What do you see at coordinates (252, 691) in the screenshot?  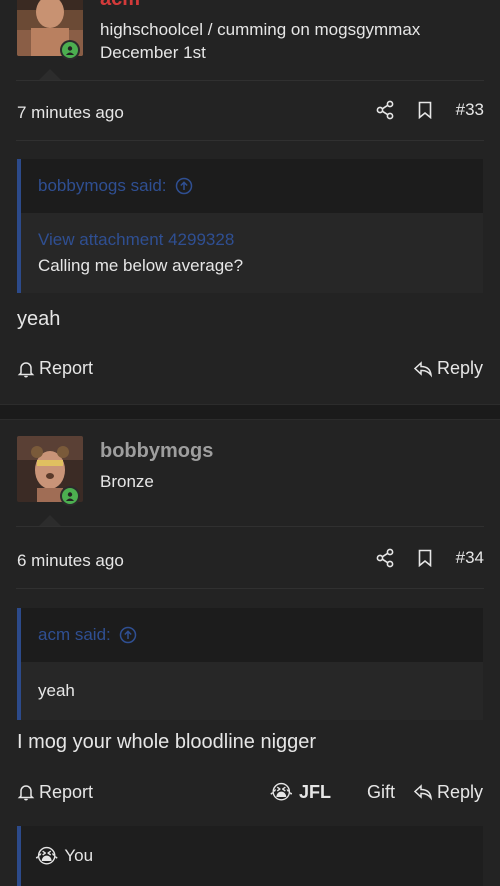 I see `quote-body: yeah` at bounding box center [252, 691].